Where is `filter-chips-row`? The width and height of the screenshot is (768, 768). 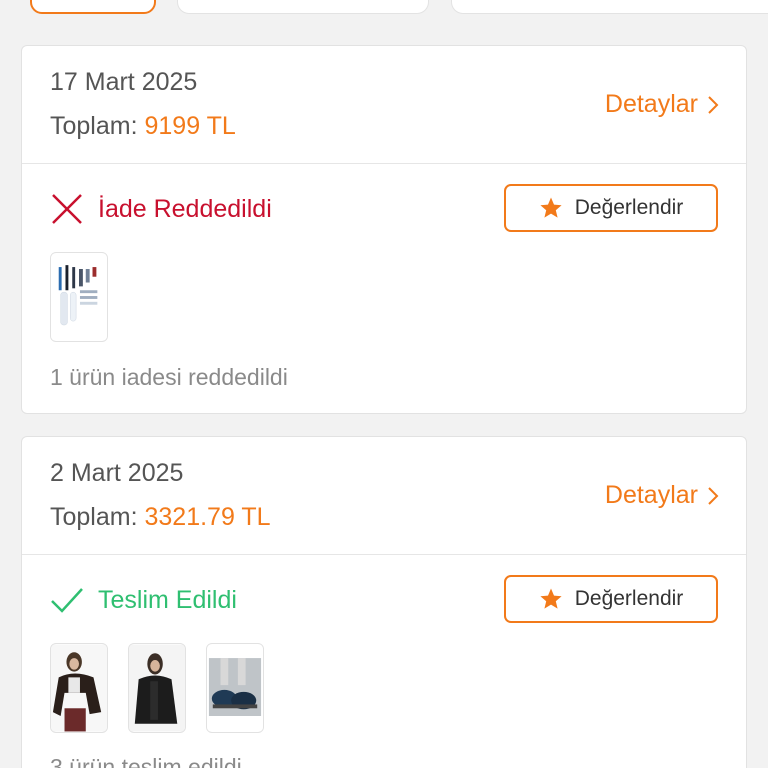
filter-chips-row is located at coordinates (384, 8).